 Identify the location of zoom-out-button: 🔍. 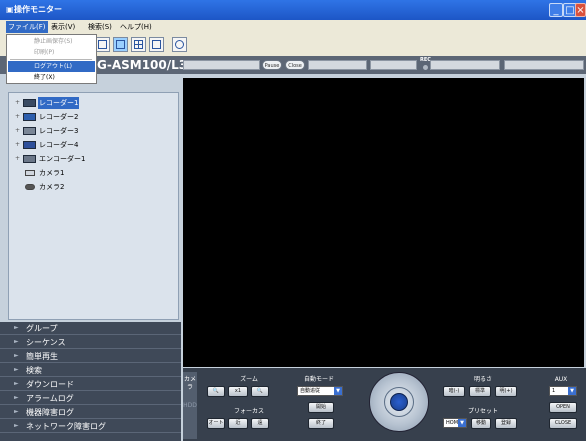
(216, 391).